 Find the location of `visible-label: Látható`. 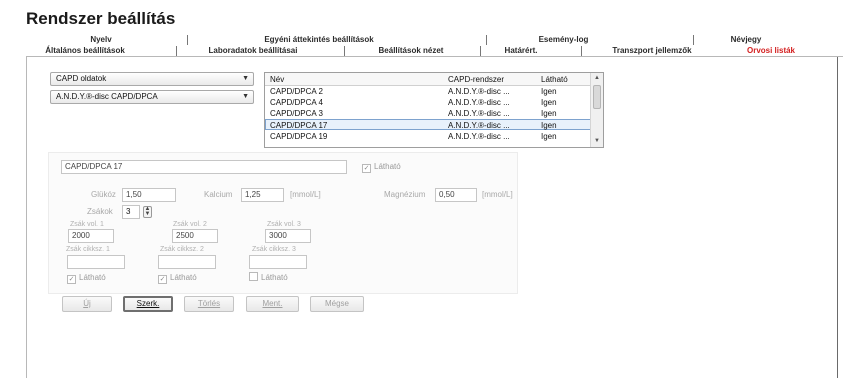

visible-label: Látható is located at coordinates (387, 166).